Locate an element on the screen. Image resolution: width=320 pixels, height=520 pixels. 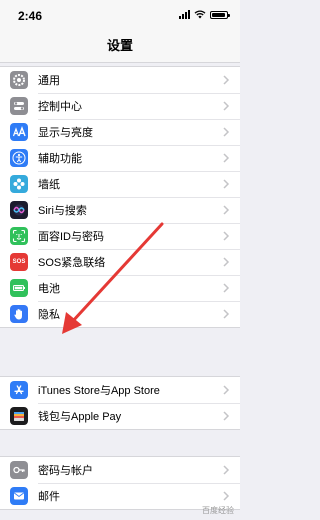
settings-row-face-id: 面容ID与密码 is located at coordinates (120, 236).